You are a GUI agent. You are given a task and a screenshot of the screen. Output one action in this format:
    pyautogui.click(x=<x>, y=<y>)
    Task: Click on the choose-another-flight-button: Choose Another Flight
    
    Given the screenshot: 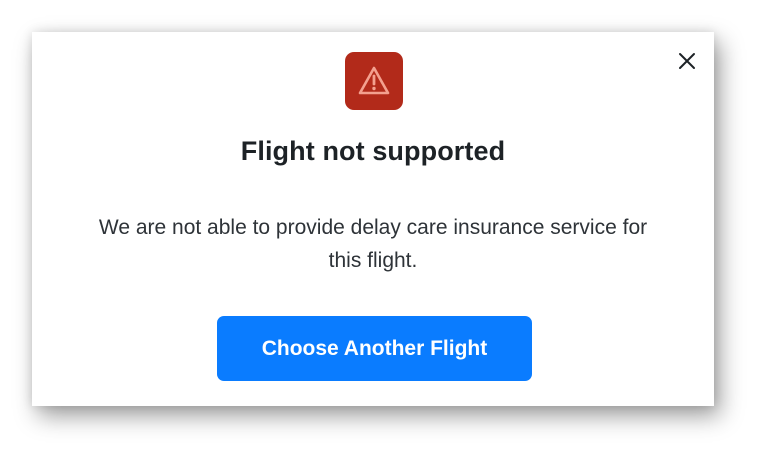 What is the action you would take?
    pyautogui.click(x=374, y=348)
    